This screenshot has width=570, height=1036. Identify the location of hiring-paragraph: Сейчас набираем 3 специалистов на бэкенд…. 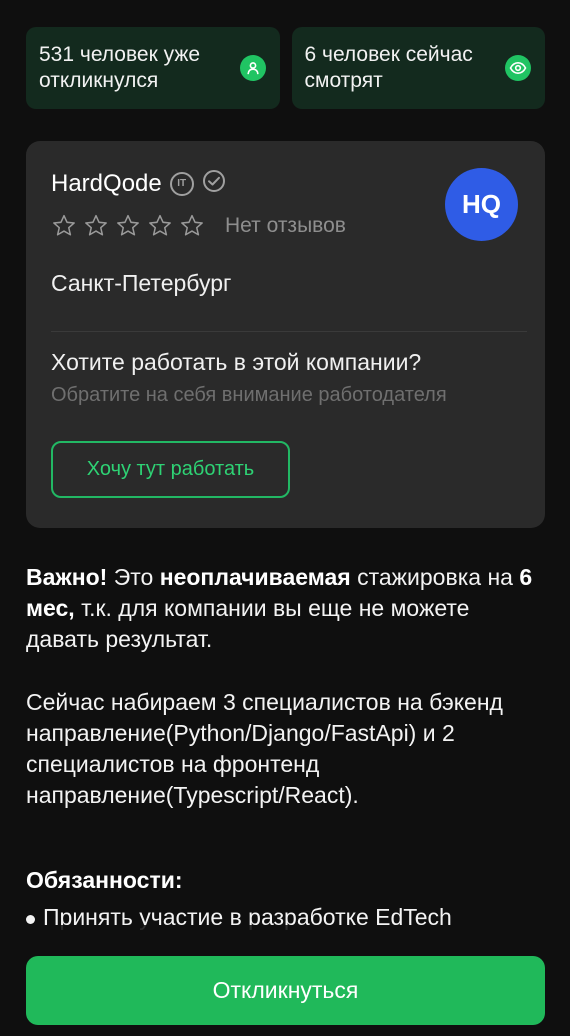
(264, 748).